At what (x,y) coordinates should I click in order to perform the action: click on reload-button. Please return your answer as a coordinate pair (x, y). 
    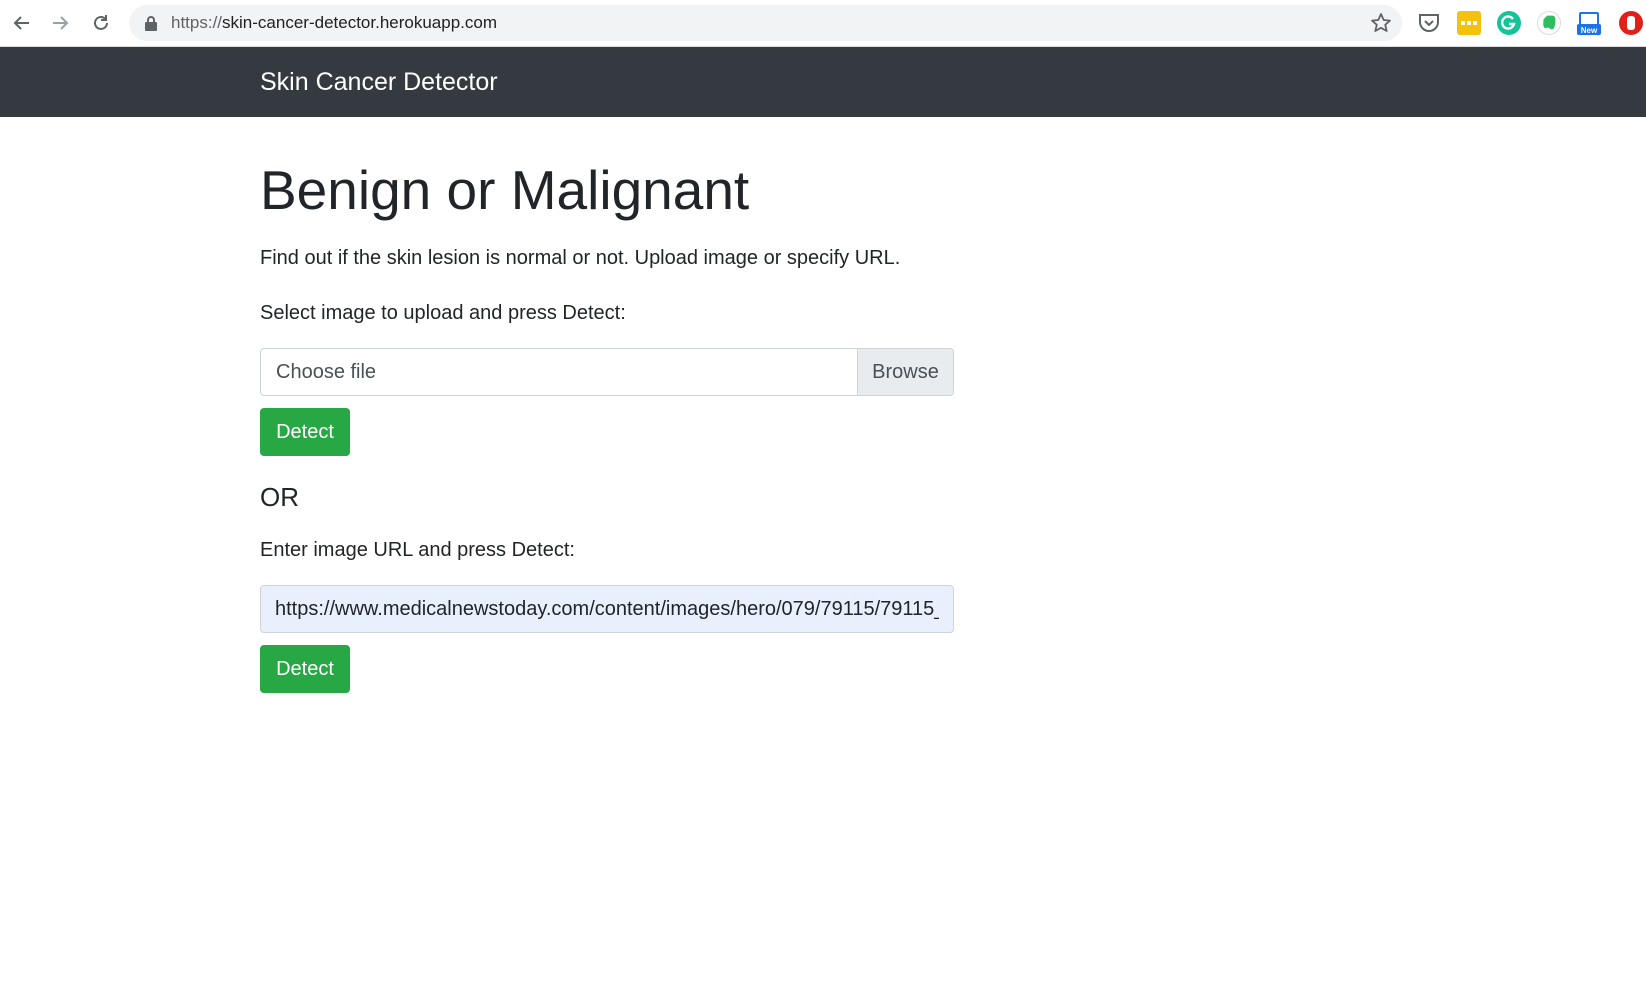
    Looking at the image, I should click on (101, 23).